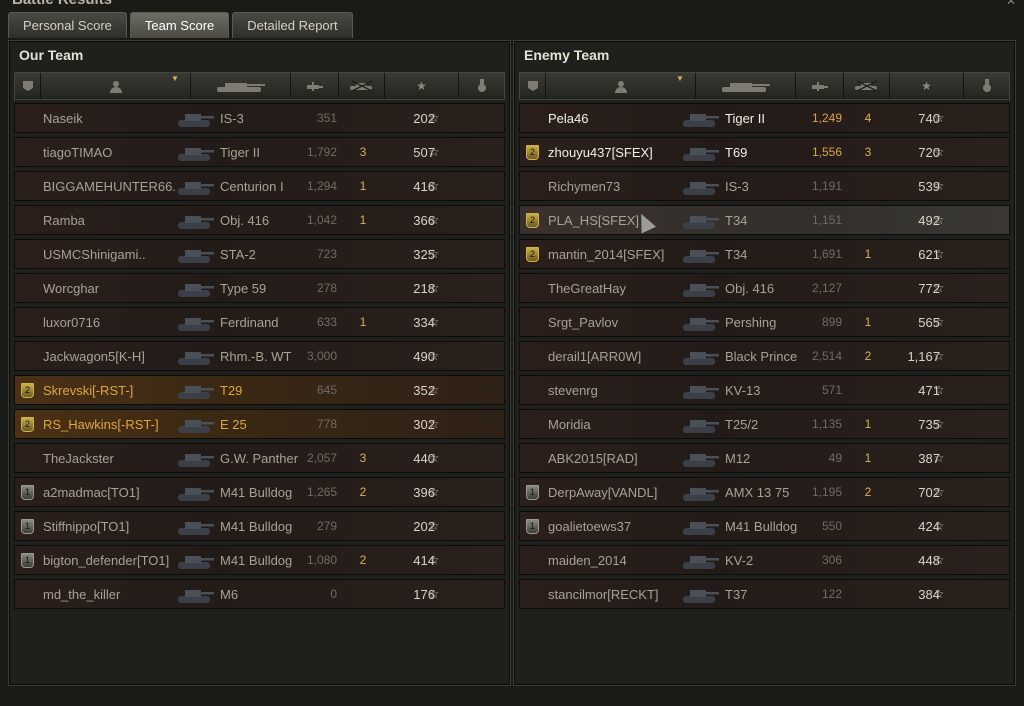  What do you see at coordinates (106, 560) in the screenshot?
I see `player-name: bigton_defender[TO1]` at bounding box center [106, 560].